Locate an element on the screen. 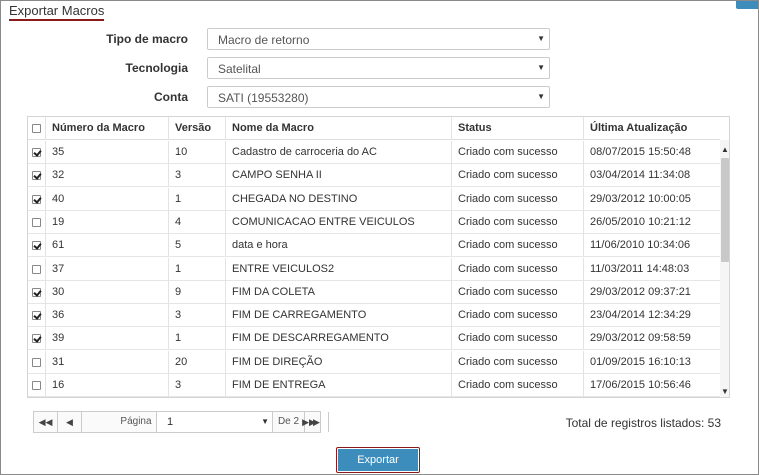 This screenshot has width=759, height=475. cell-numero: 36 is located at coordinates (107, 316).